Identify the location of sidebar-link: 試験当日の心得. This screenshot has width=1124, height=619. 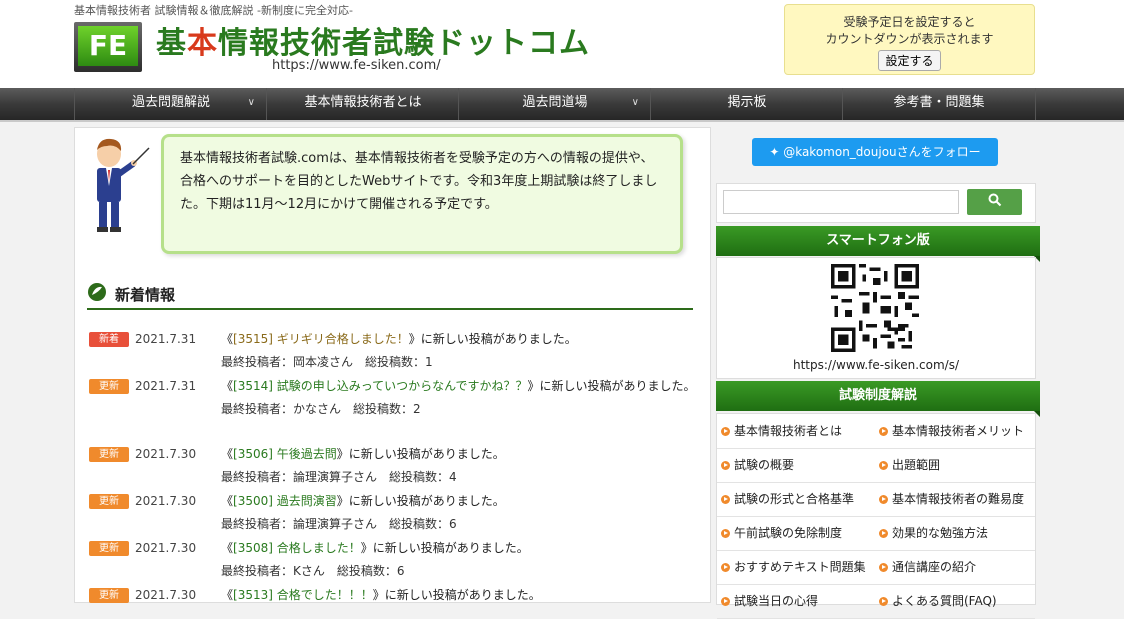
(796, 601).